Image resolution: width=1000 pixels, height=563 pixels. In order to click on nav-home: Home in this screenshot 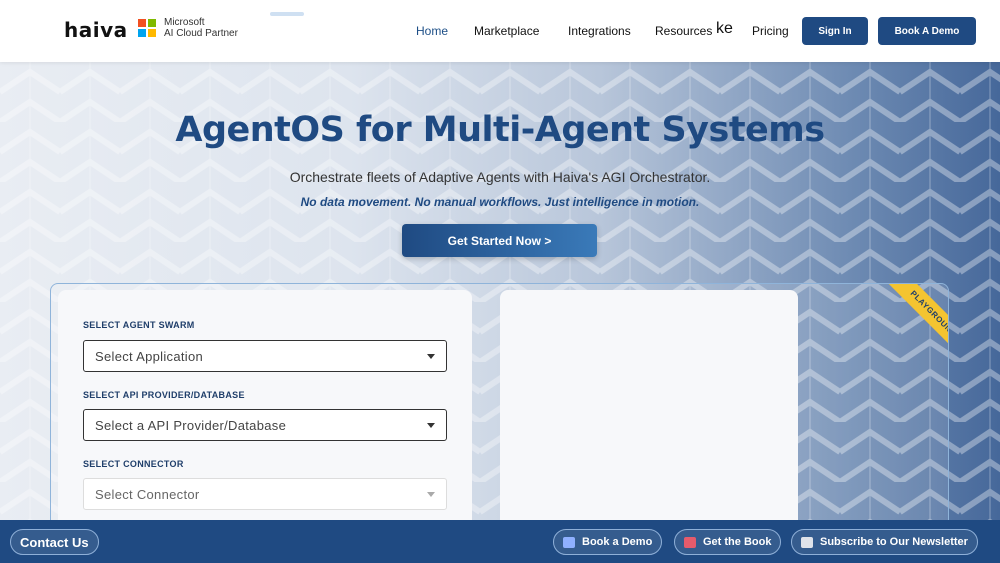, I will do `click(432, 31)`.